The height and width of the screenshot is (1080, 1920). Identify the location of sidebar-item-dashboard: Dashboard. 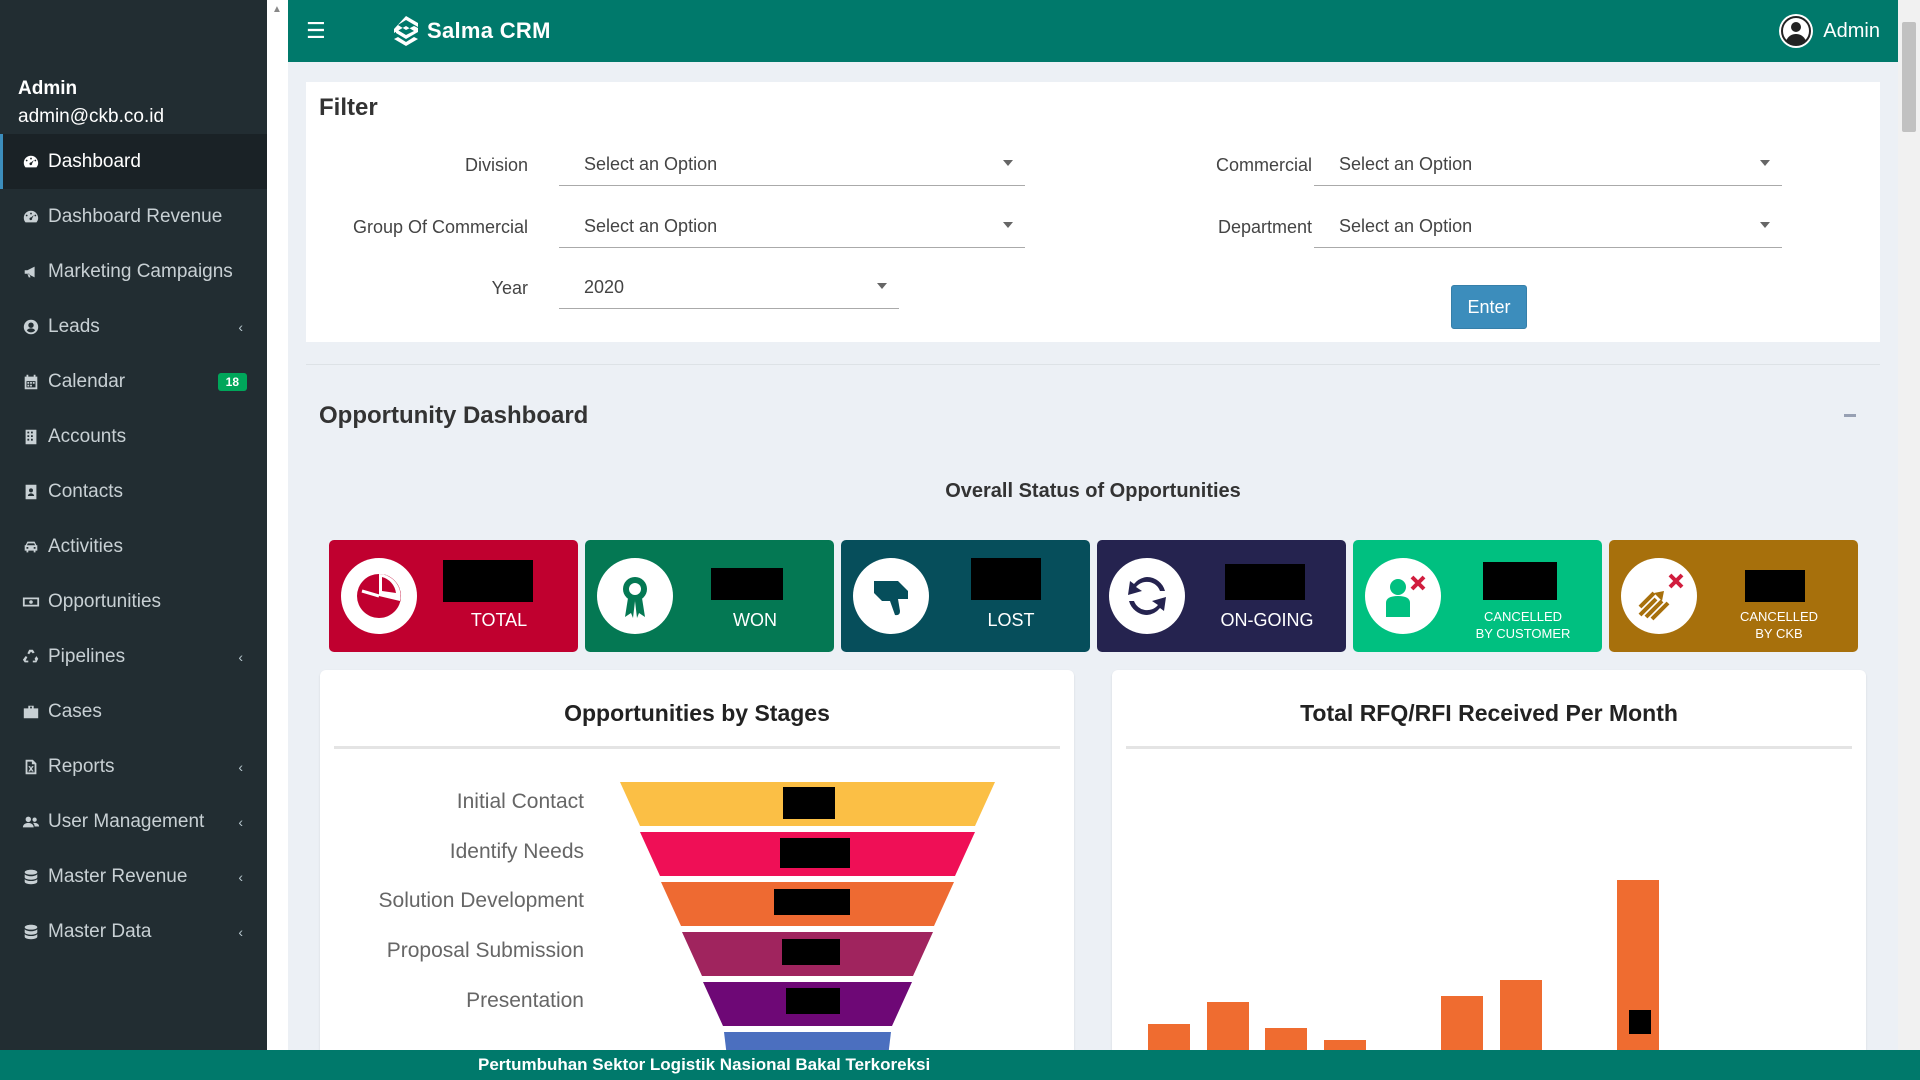
(133, 161).